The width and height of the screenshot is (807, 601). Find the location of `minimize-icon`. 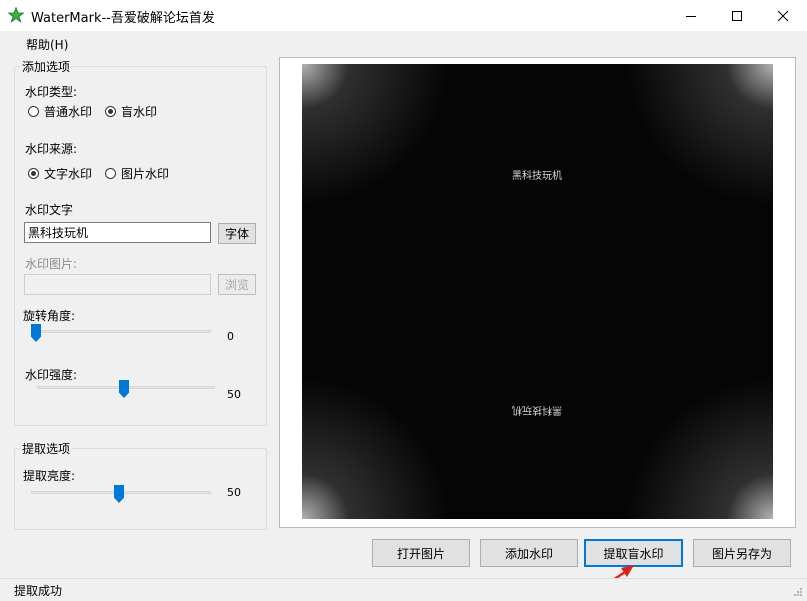

minimize-icon is located at coordinates (691, 16).